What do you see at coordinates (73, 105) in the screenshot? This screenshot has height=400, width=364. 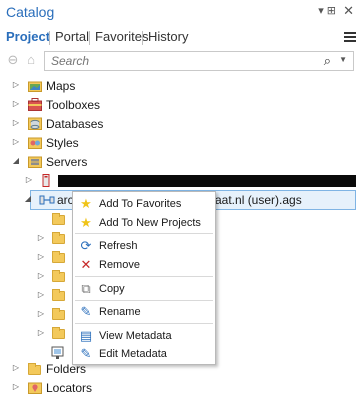 I see `tree-item-label: Toolboxes` at bounding box center [73, 105].